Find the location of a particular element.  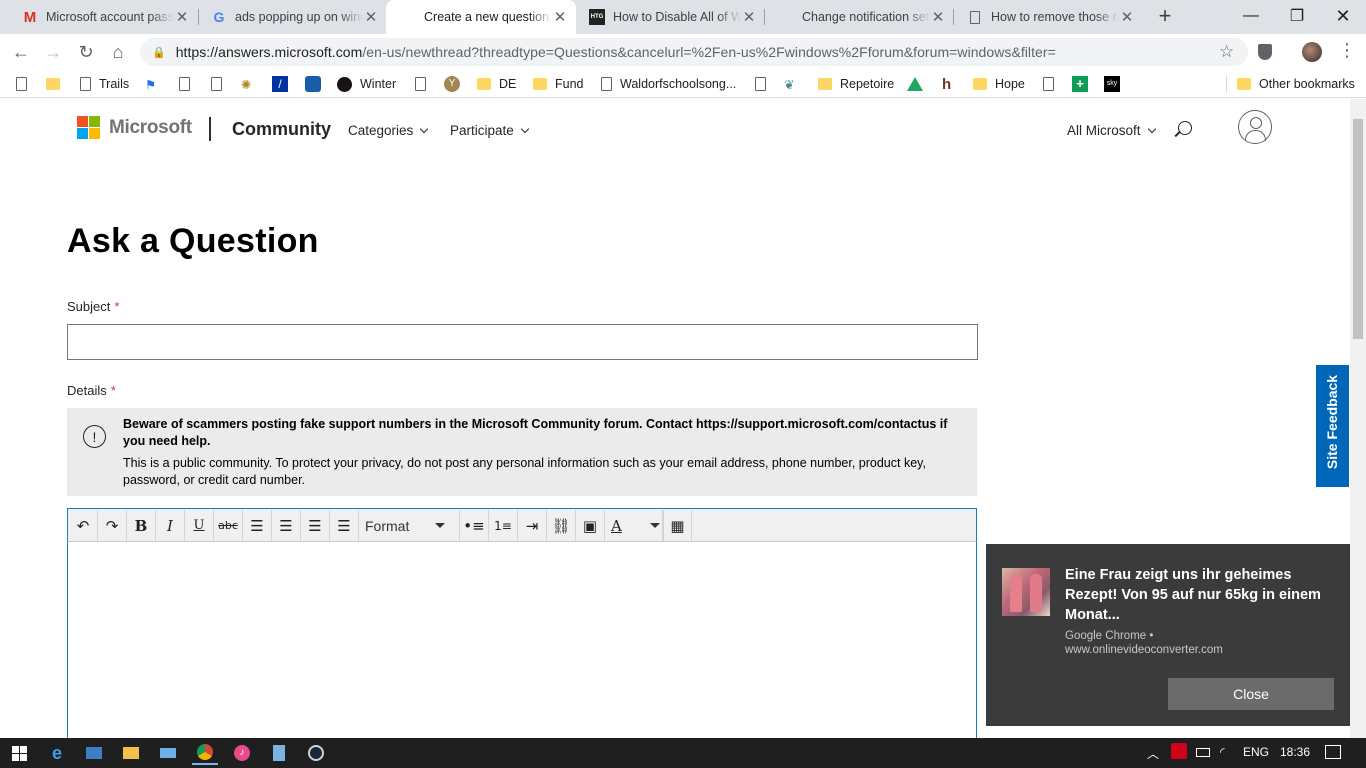

notification-close-button: Close is located at coordinates (1251, 694).